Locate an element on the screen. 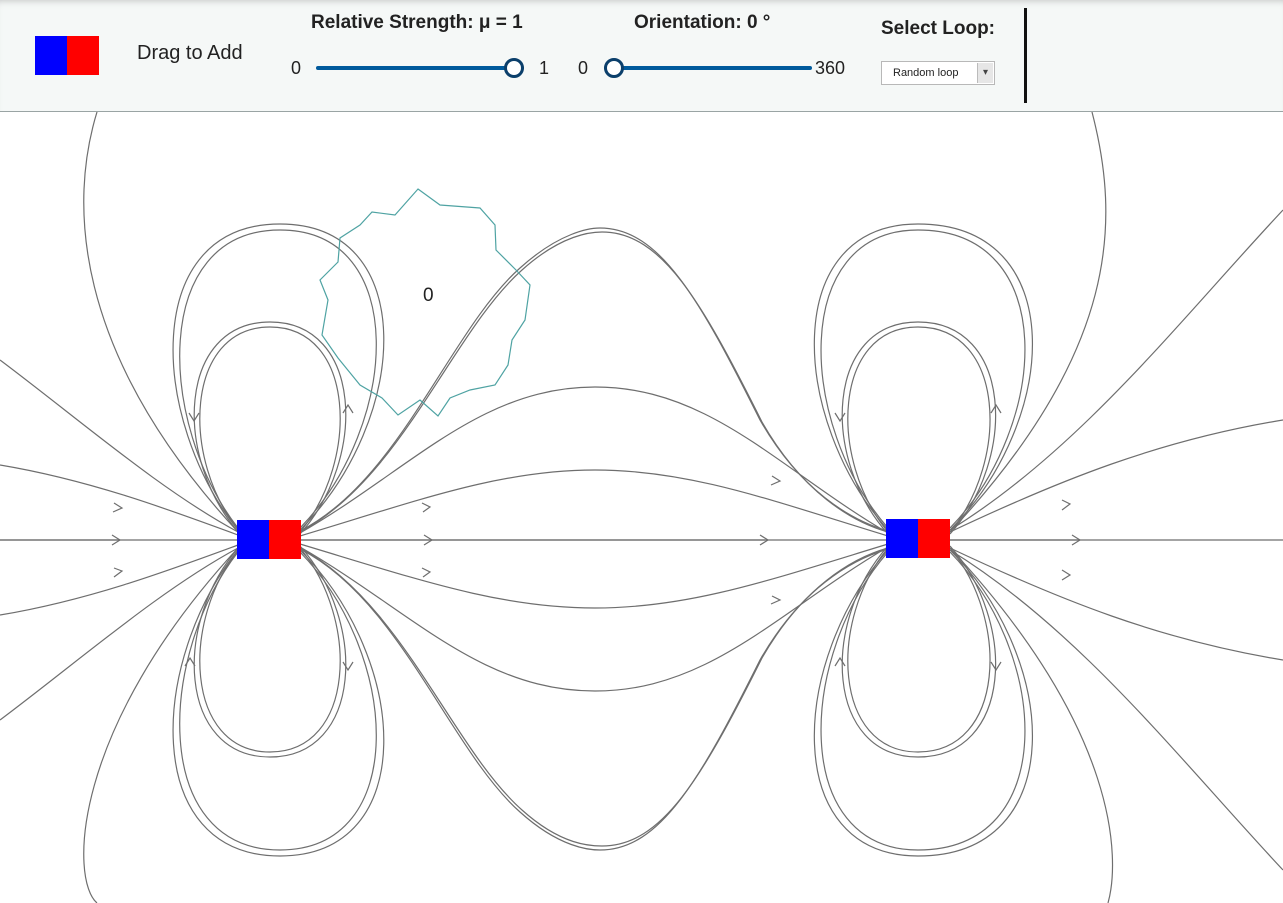 The width and height of the screenshot is (1283, 903). loop-select-value: Random loop is located at coordinates (926, 73).